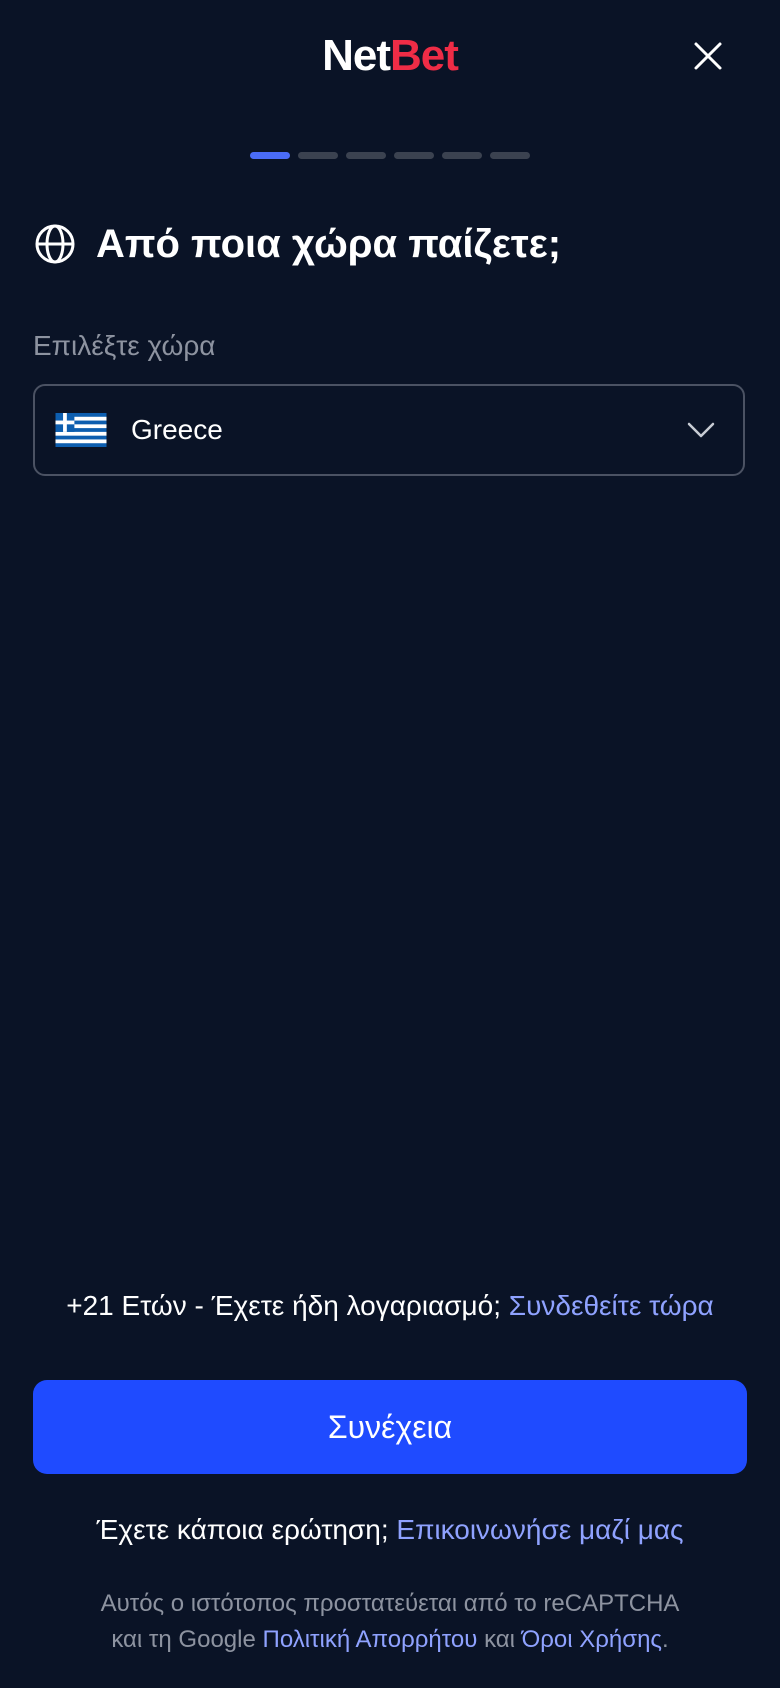 The image size is (780, 1688). Describe the element at coordinates (81, 430) in the screenshot. I see `greece-flag-icon` at that location.